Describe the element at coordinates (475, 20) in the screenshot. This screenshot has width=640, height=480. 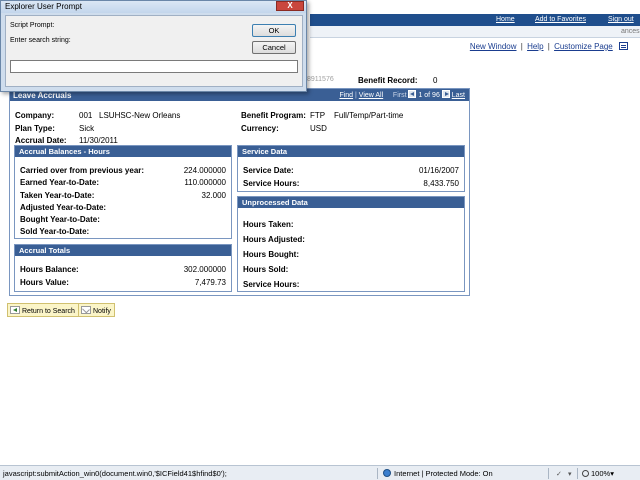
I see `top-nav-bar: Home Add to Favorites Sign out` at that location.